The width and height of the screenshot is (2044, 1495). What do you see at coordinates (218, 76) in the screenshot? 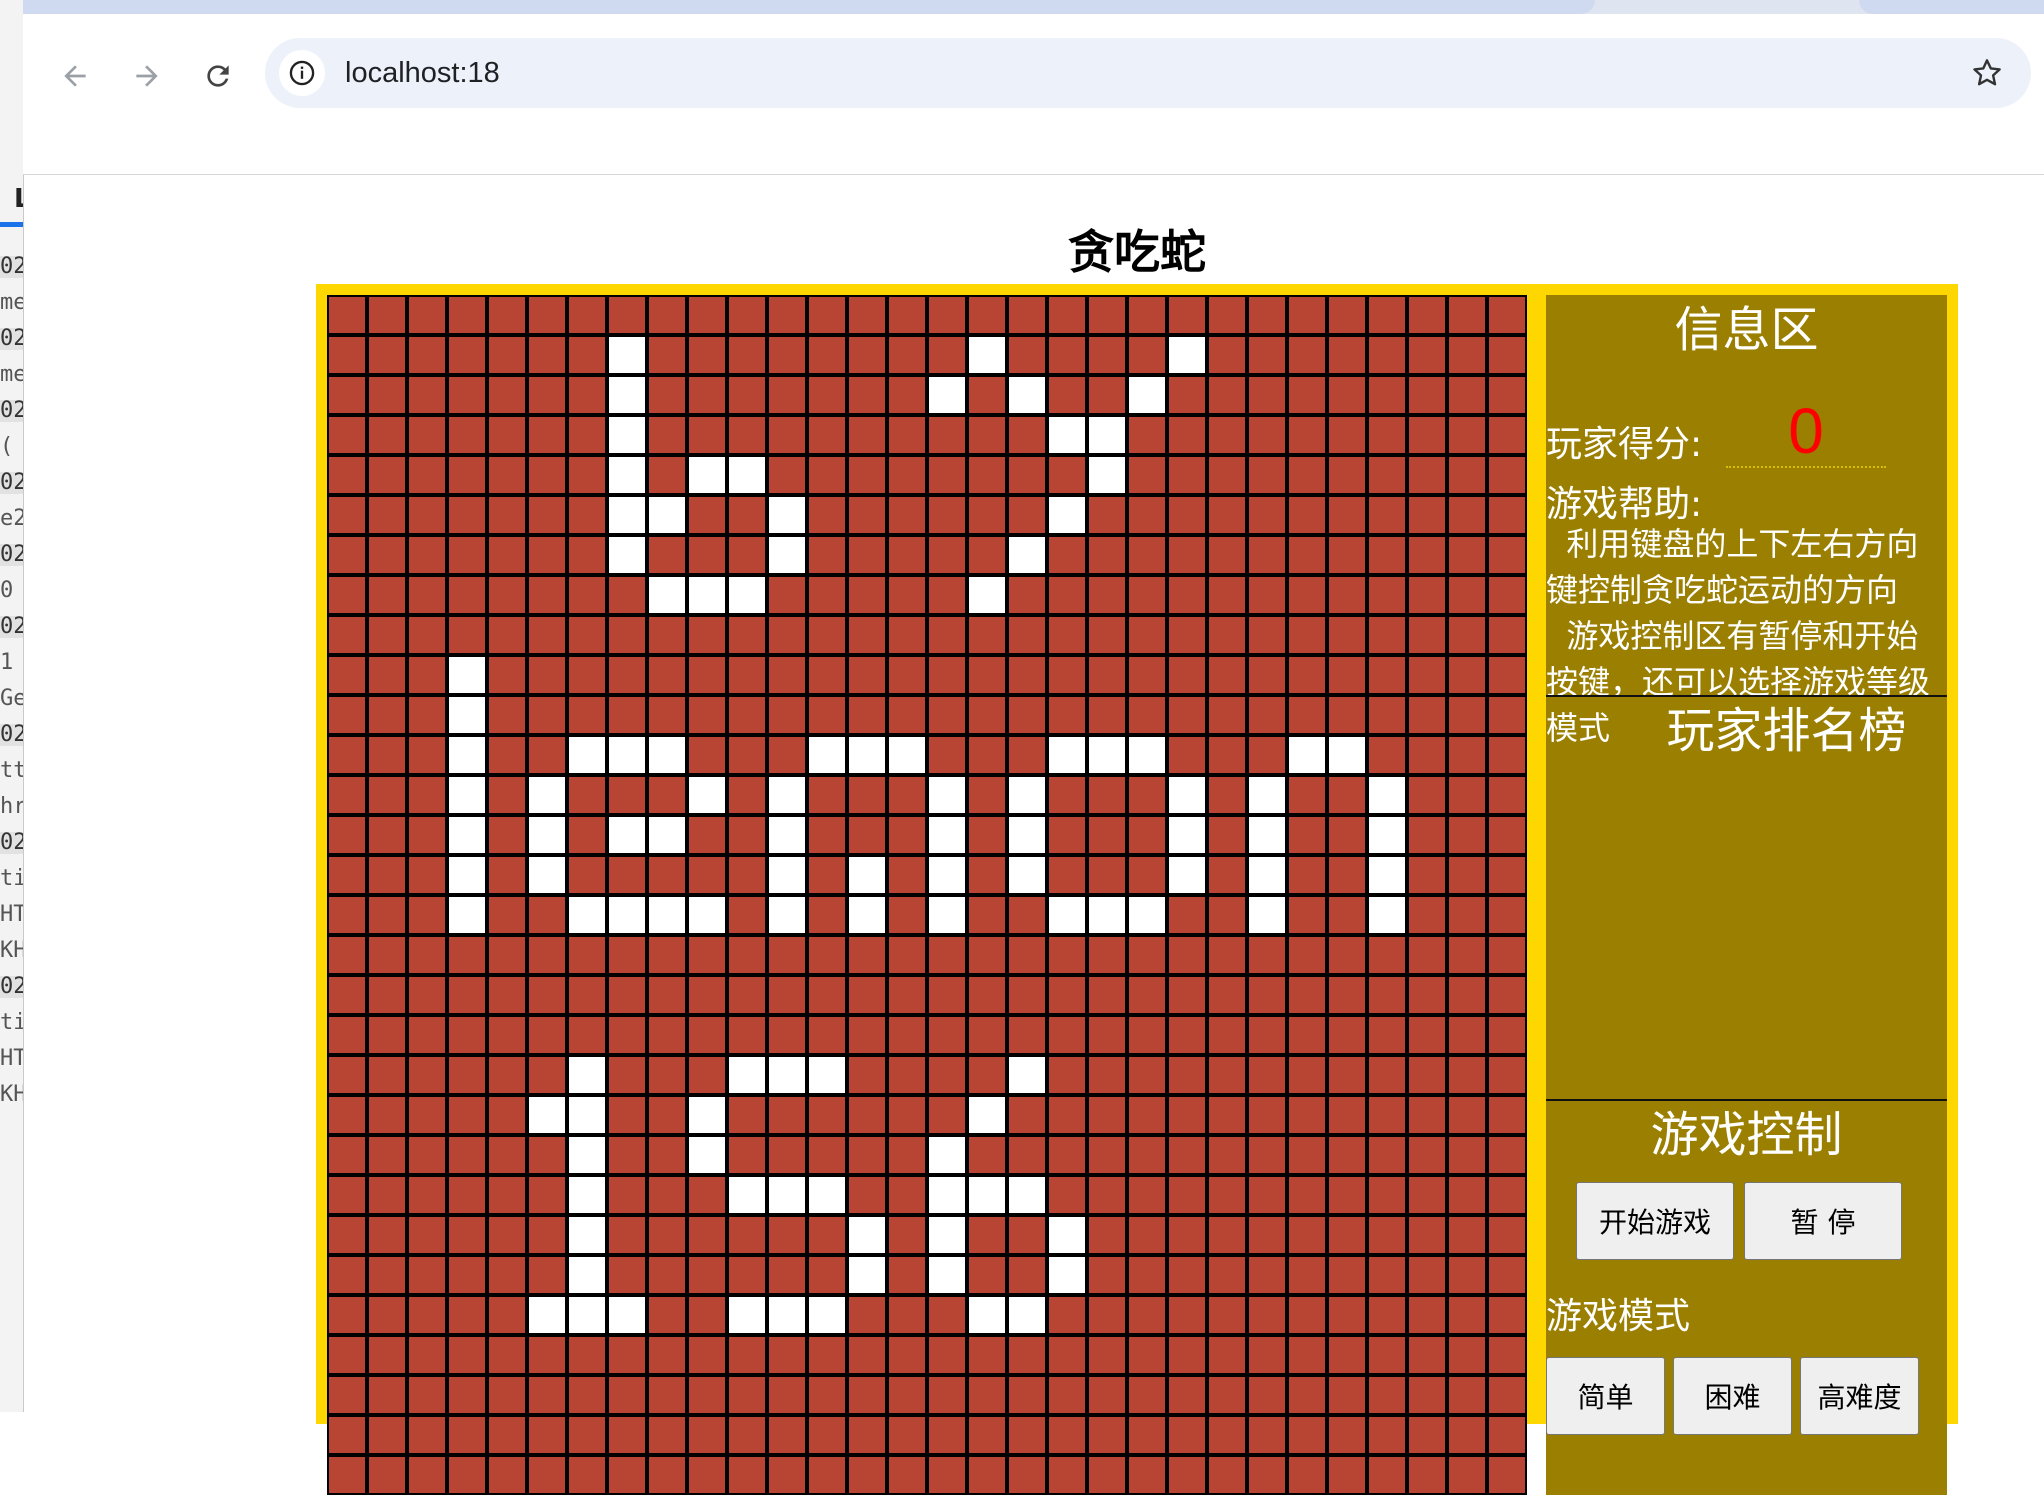
I see `reload-button` at bounding box center [218, 76].